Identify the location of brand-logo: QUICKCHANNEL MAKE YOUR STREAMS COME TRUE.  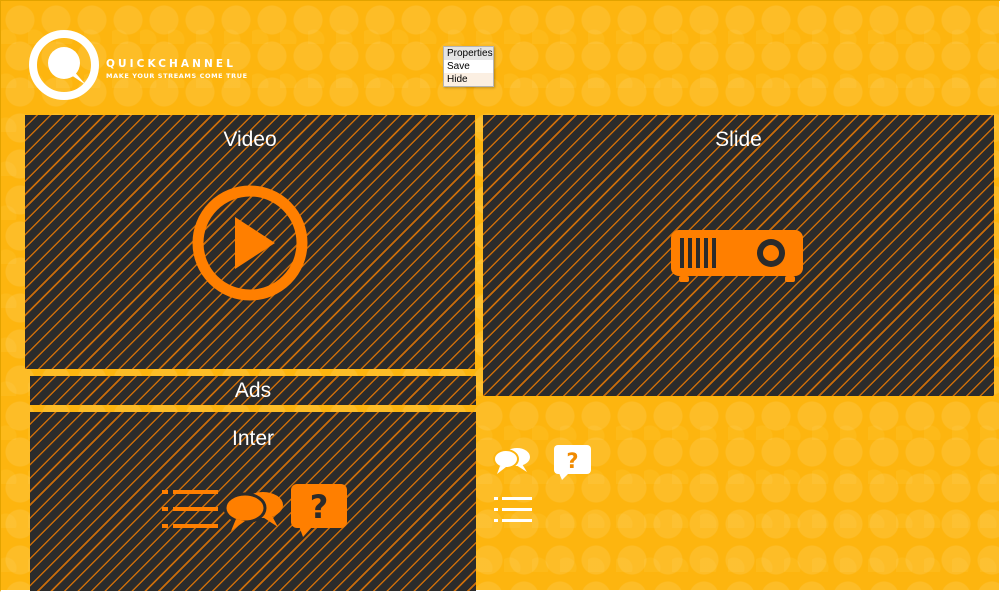
(148, 65).